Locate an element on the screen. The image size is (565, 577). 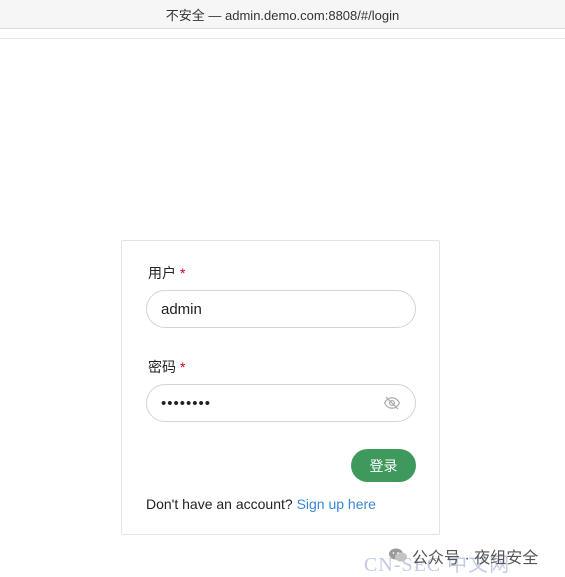
username-field is located at coordinates (281, 309).